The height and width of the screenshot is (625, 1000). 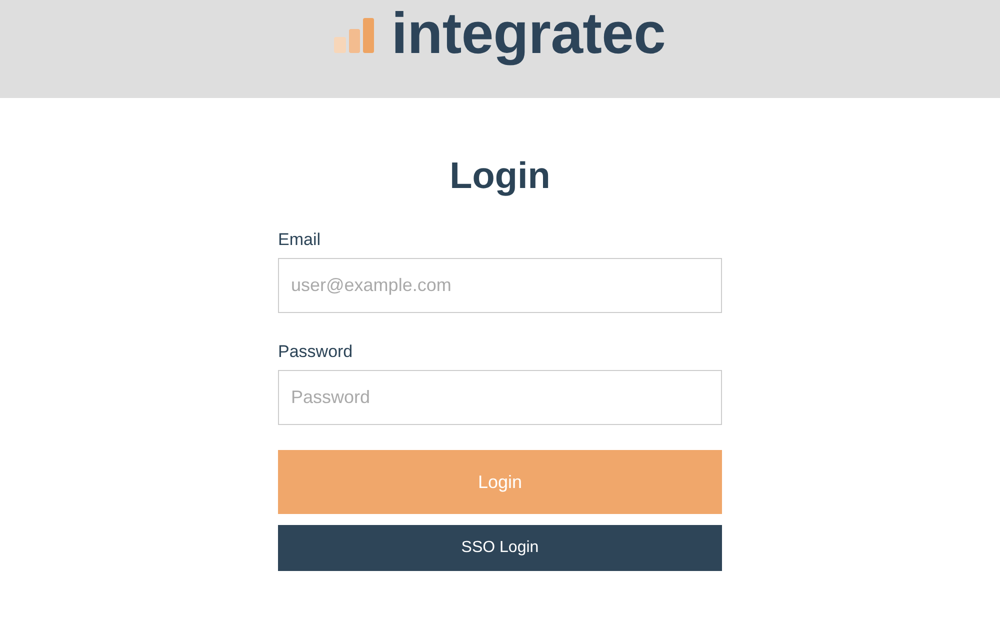 I want to click on field-label: Password, so click(x=316, y=352).